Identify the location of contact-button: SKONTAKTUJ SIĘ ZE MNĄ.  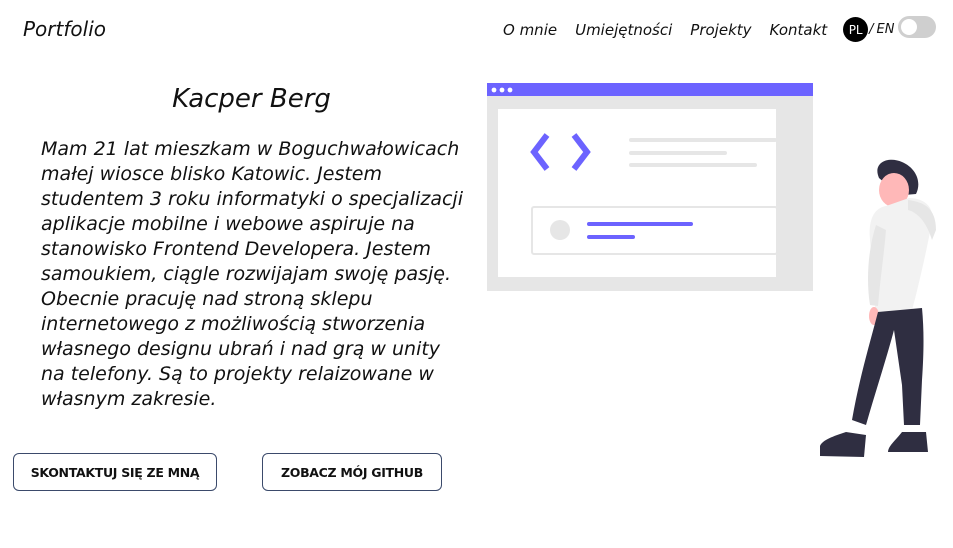
(115, 472).